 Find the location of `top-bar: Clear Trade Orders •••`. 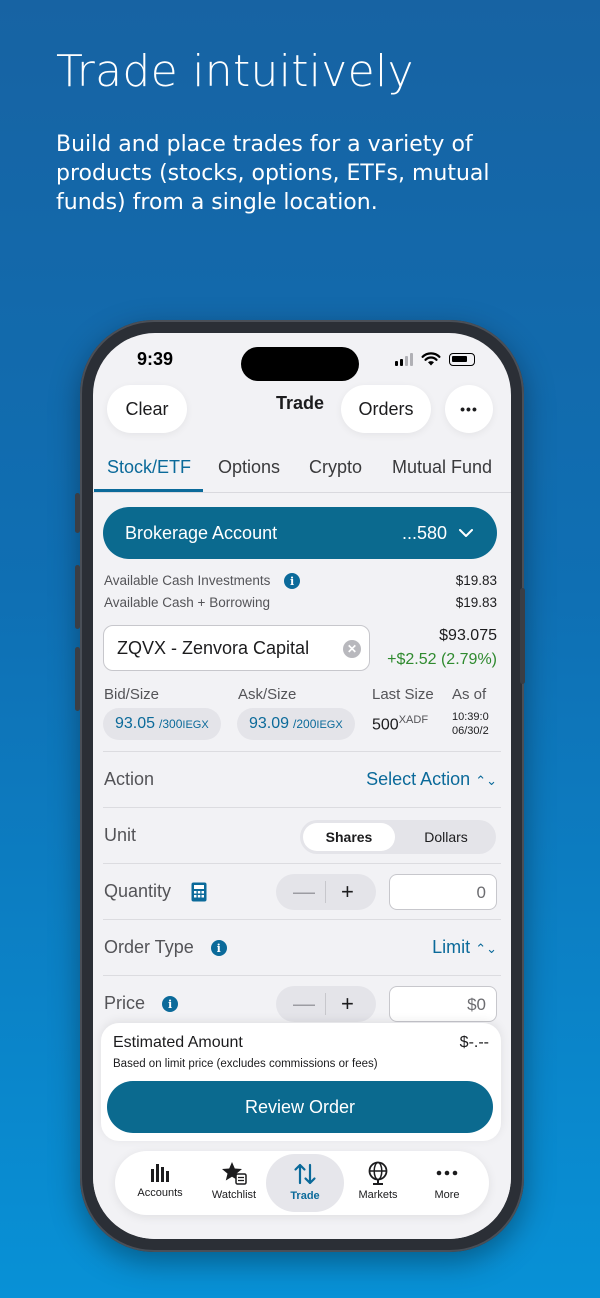

top-bar: Clear Trade Orders ••• is located at coordinates (302, 409).